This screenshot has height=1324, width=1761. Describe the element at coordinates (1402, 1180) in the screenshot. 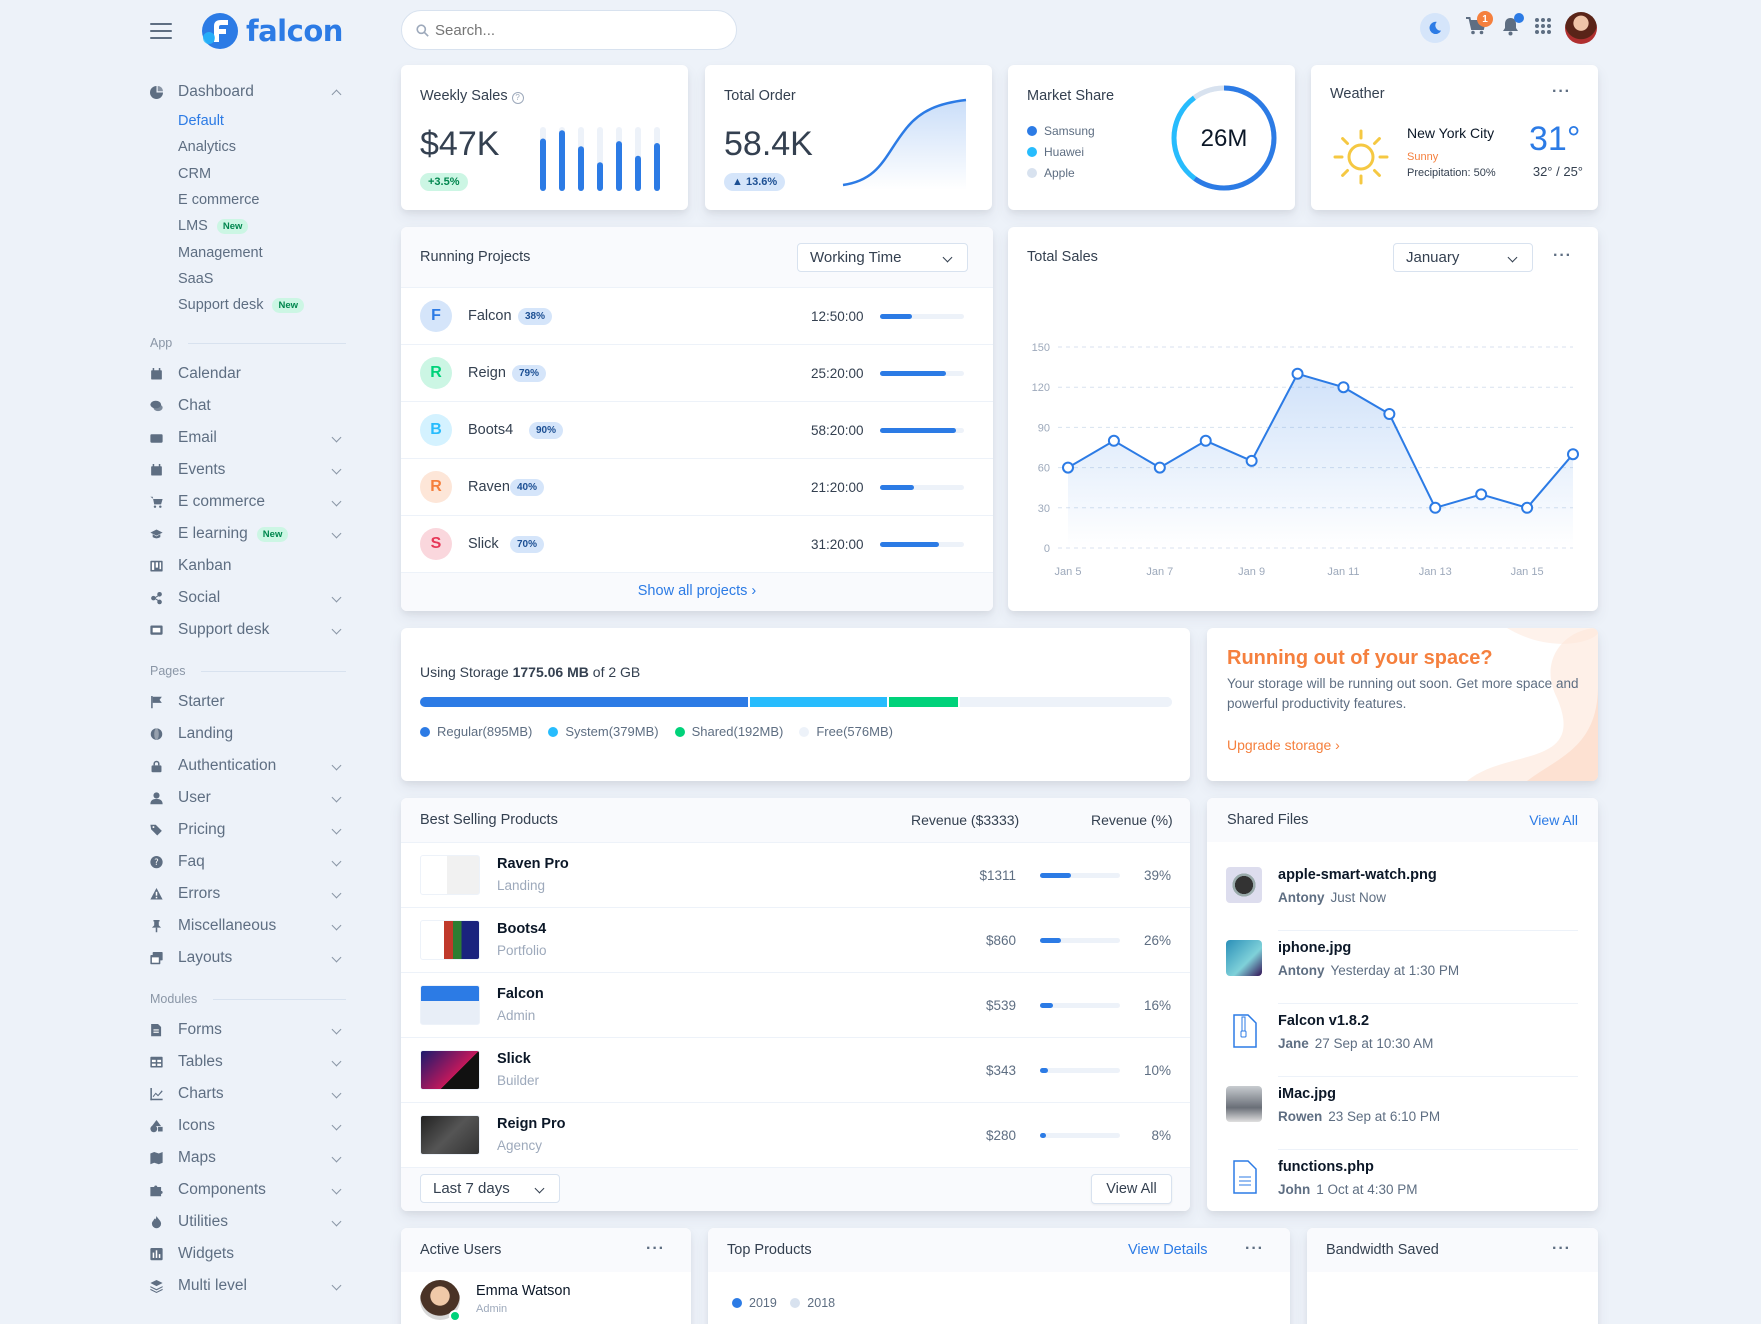

I see `shared-file-row: functions.php John 1 Oct at 4:30 PM` at that location.